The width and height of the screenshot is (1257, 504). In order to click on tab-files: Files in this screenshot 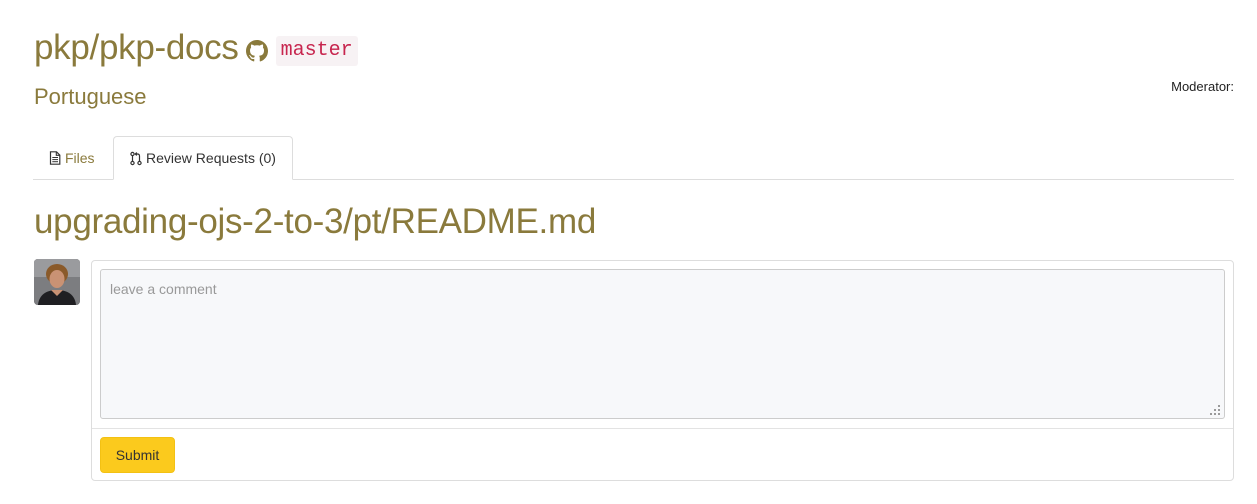, I will do `click(72, 157)`.